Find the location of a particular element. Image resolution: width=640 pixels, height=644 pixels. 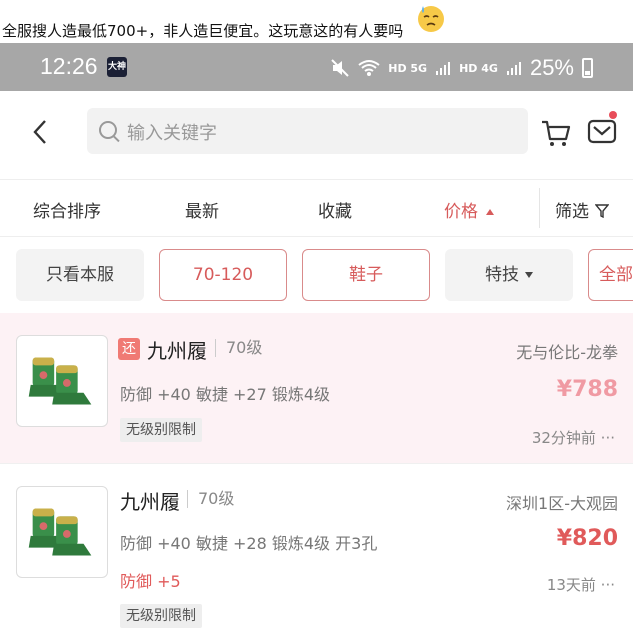

network-5g: HD 5G is located at coordinates (408, 68).